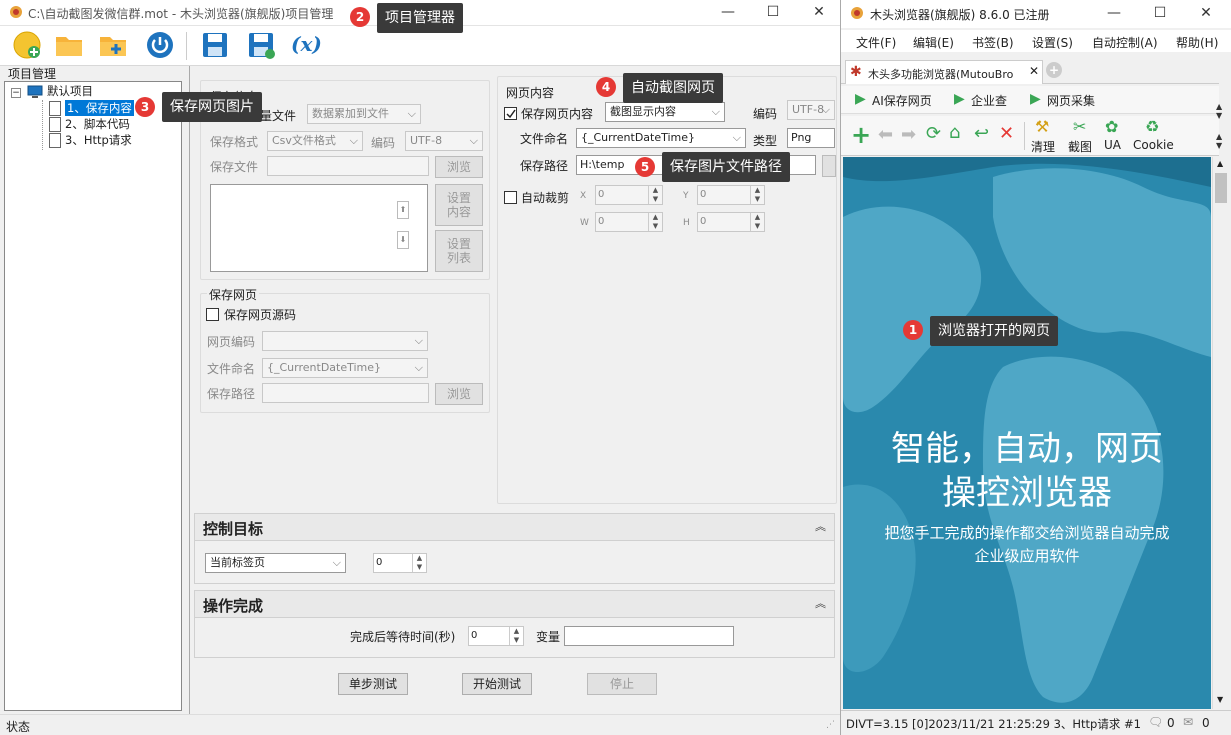 The height and width of the screenshot is (735, 1231). Describe the element at coordinates (212, 314) in the screenshot. I see `save-source-checkbox` at that location.